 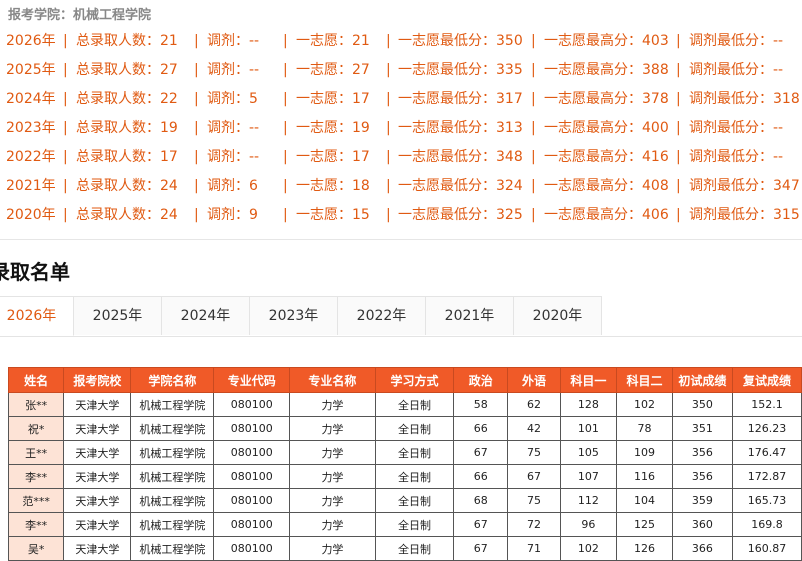 What do you see at coordinates (588, 452) in the screenshot?
I see `table-cell: 105` at bounding box center [588, 452].